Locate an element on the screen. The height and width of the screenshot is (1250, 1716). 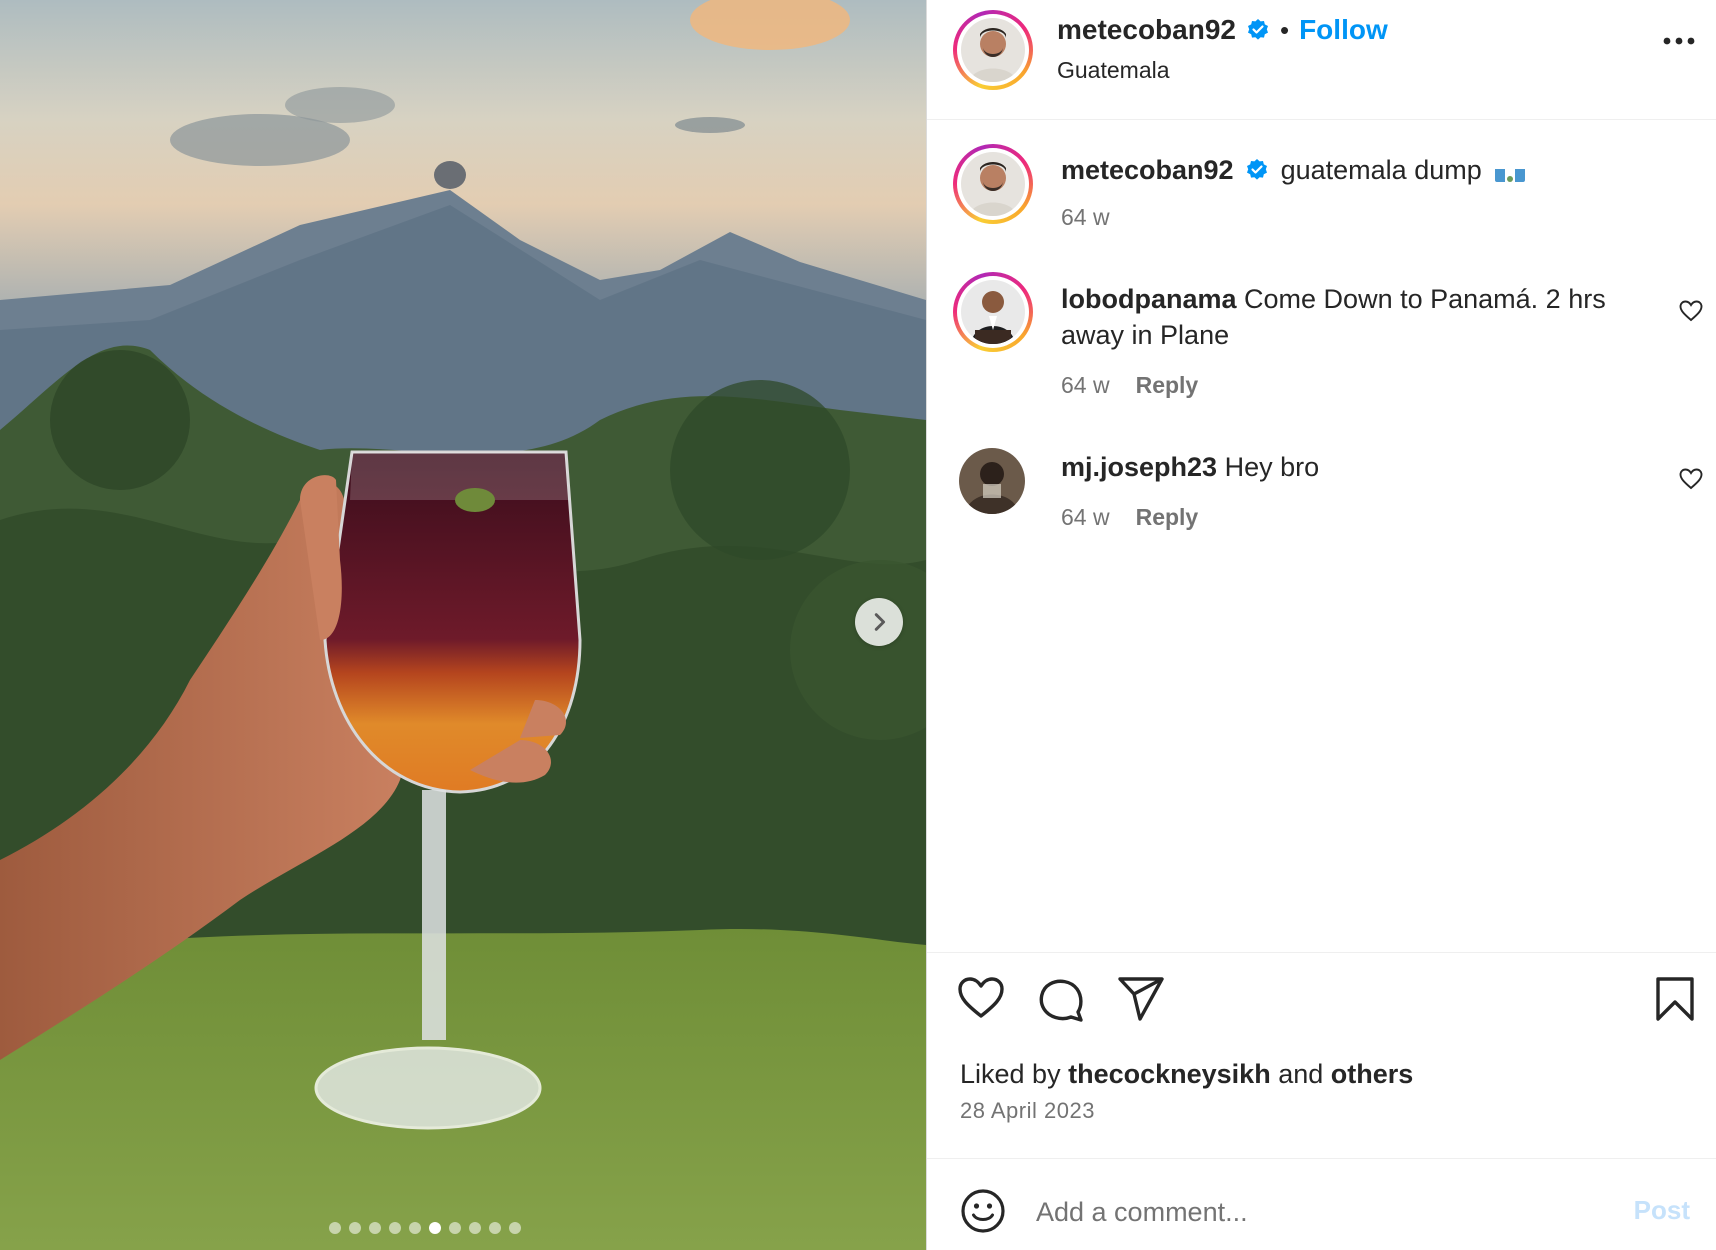
bookmark-icon is located at coordinates (1675, 999).